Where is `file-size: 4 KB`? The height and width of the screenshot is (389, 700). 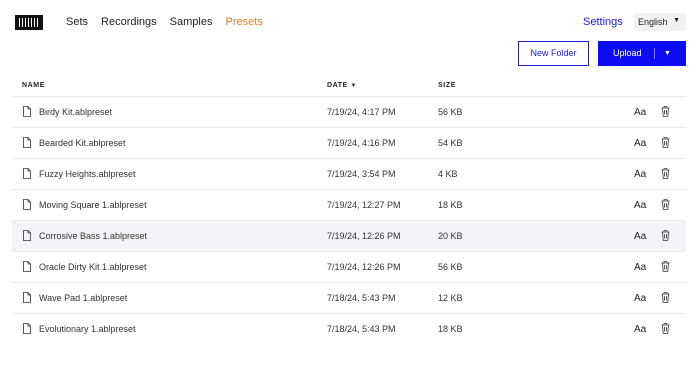 file-size: 4 KB is located at coordinates (448, 174).